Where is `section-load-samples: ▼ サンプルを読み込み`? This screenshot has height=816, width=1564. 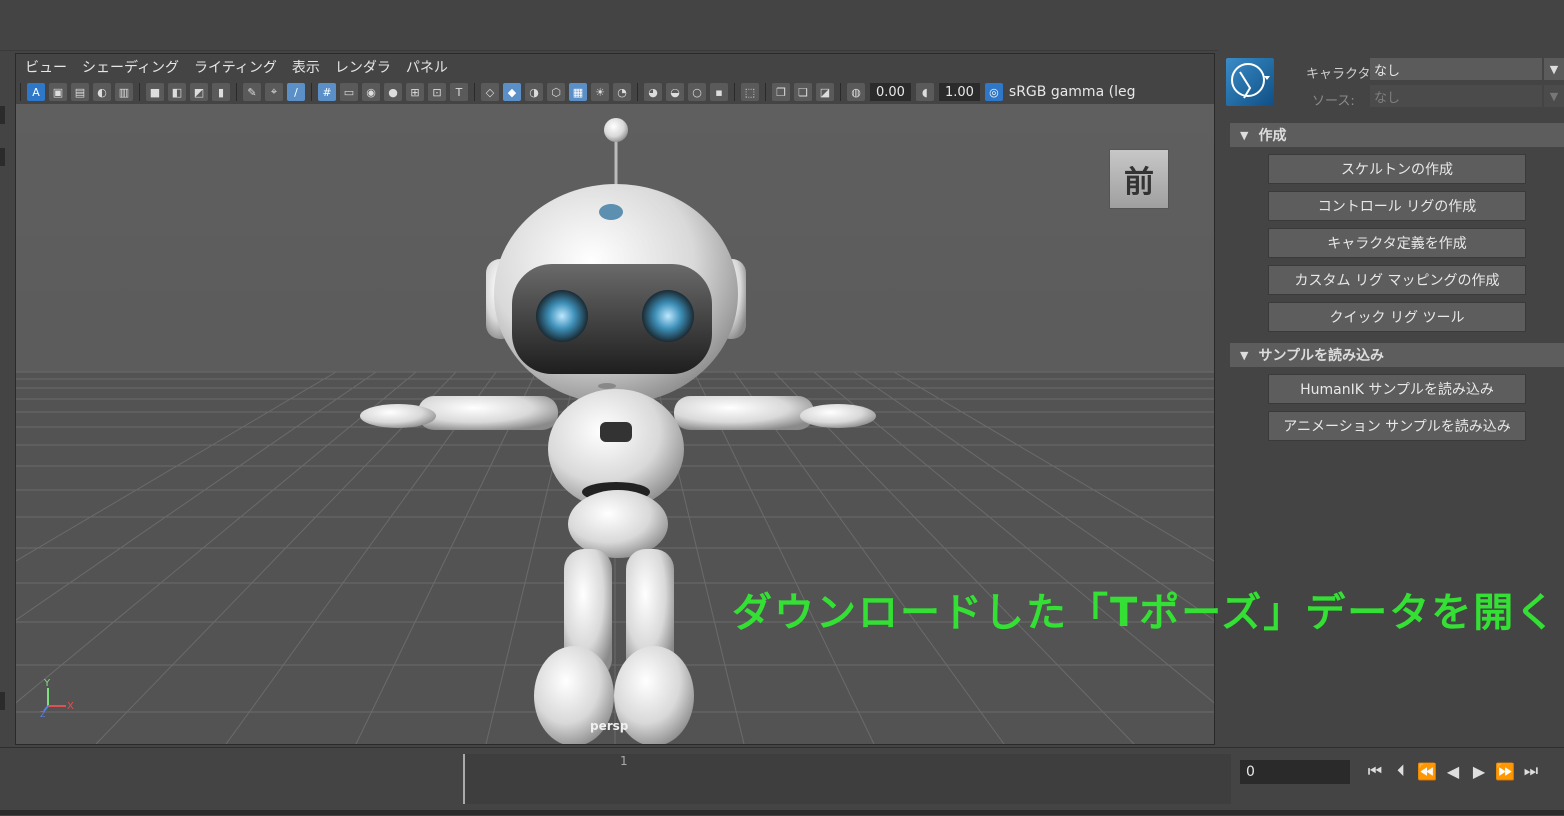
section-load-samples: ▼ サンプルを読み込み is located at coordinates (1397, 355).